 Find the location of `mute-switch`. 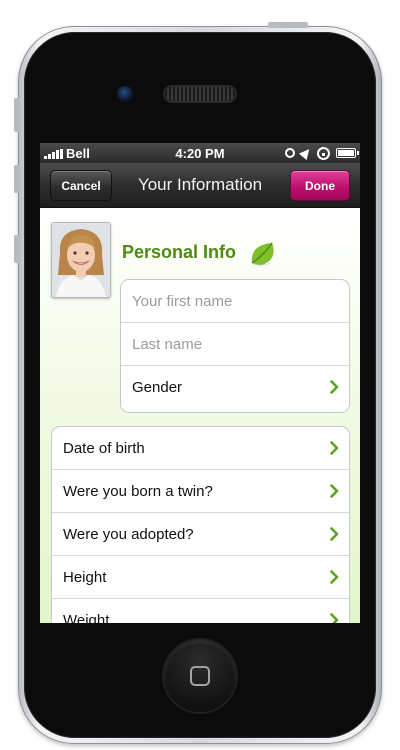

mute-switch is located at coordinates (17, 115).